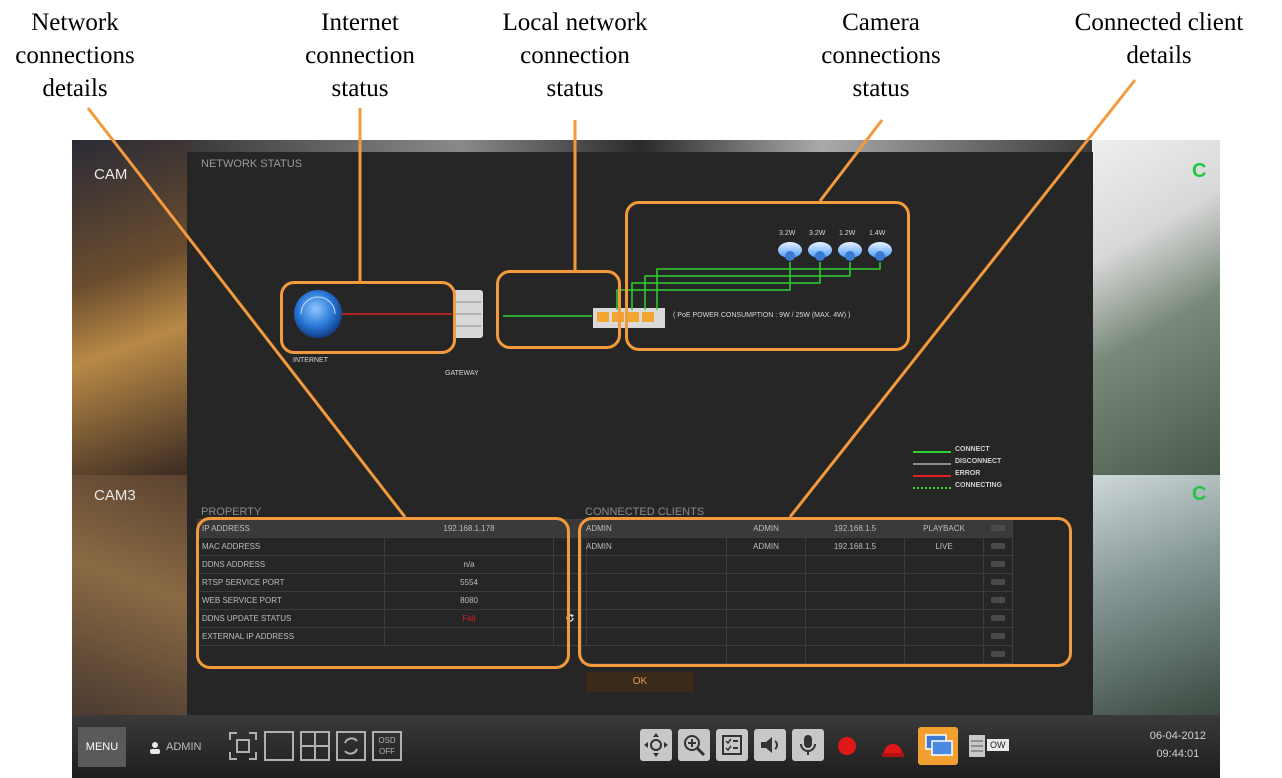 Image resolution: width=1282 pixels, height=778 pixels. Describe the element at coordinates (847, 746) in the screenshot. I see `record-button` at that location.